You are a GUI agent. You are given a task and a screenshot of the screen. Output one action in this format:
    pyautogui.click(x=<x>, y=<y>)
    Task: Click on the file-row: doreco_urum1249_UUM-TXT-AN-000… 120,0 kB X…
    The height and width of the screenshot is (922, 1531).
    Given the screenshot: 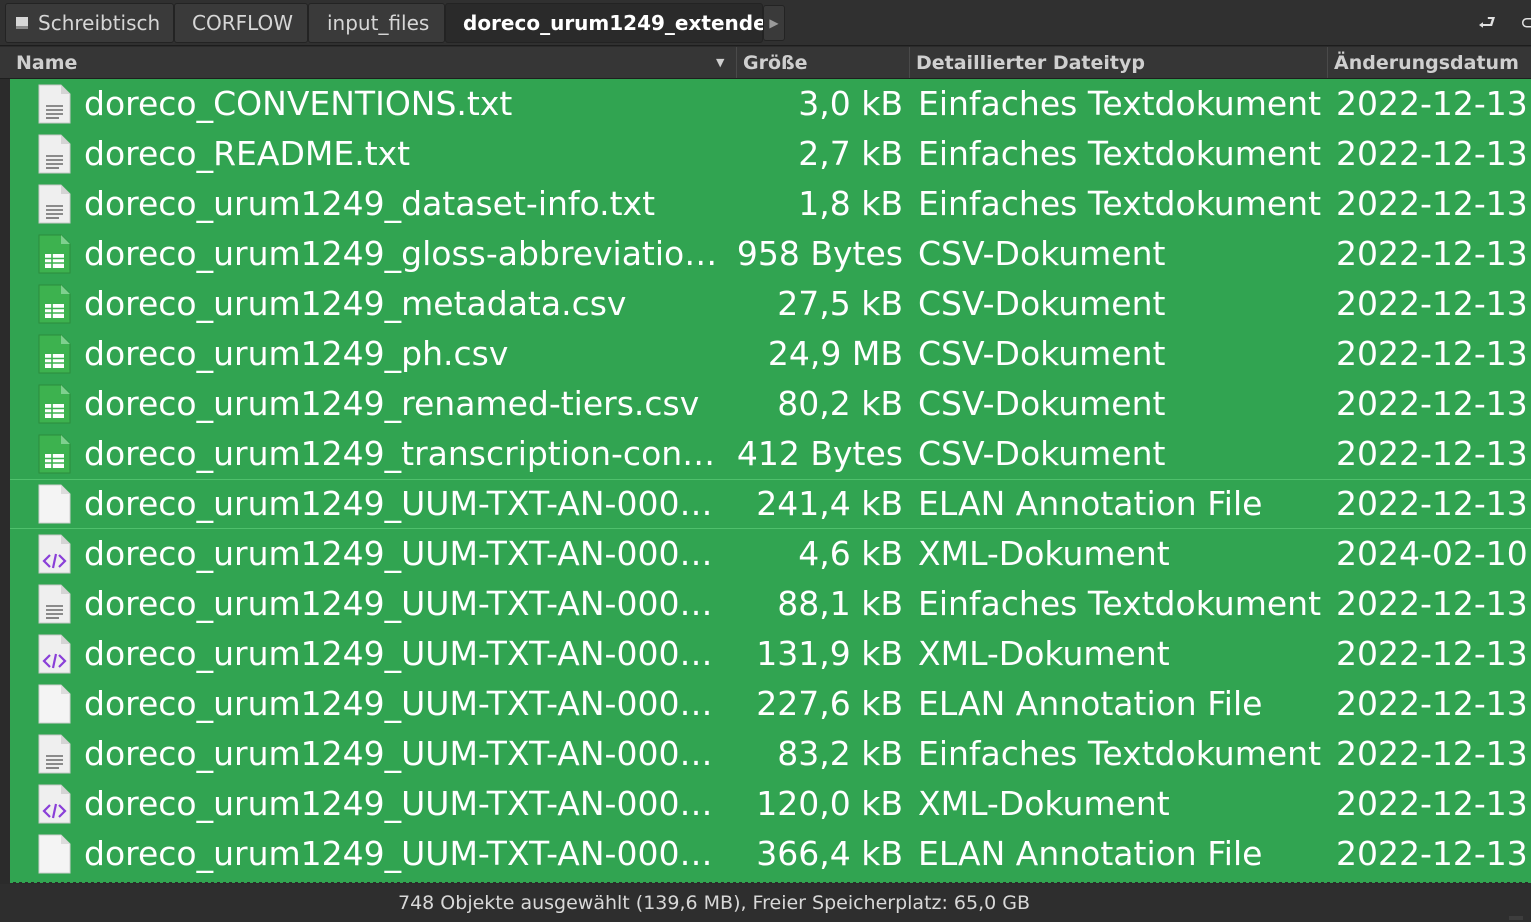 What is the action you would take?
    pyautogui.click(x=770, y=804)
    